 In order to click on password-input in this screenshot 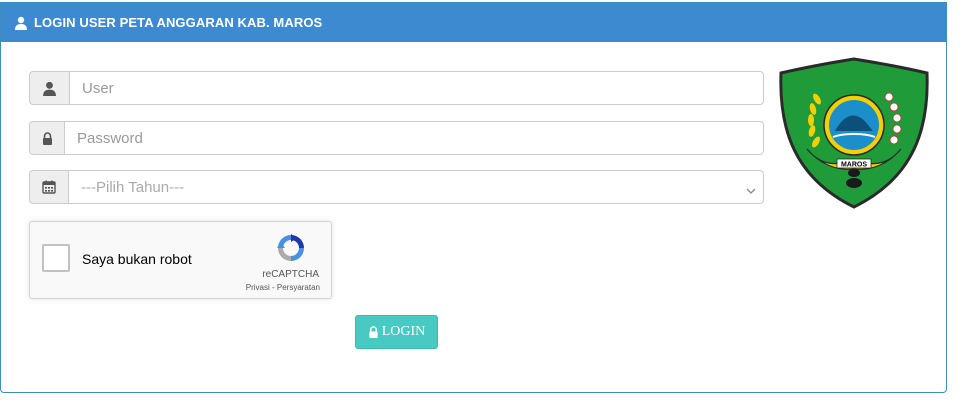, I will do `click(414, 138)`.